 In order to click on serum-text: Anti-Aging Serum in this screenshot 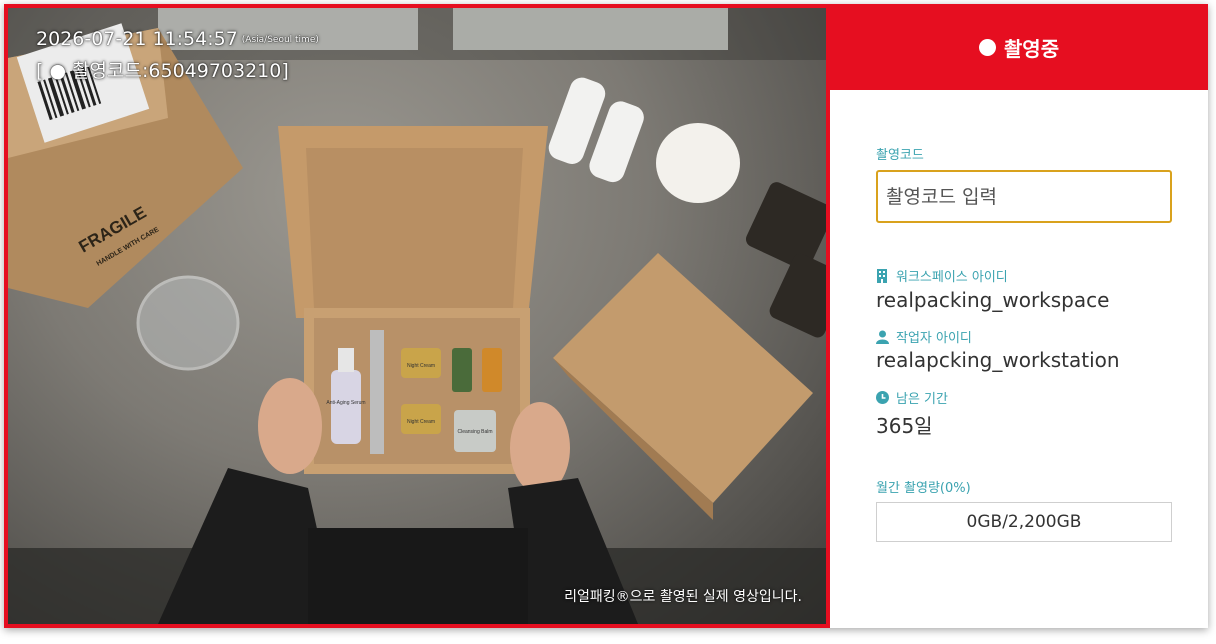, I will do `click(345, 403)`.